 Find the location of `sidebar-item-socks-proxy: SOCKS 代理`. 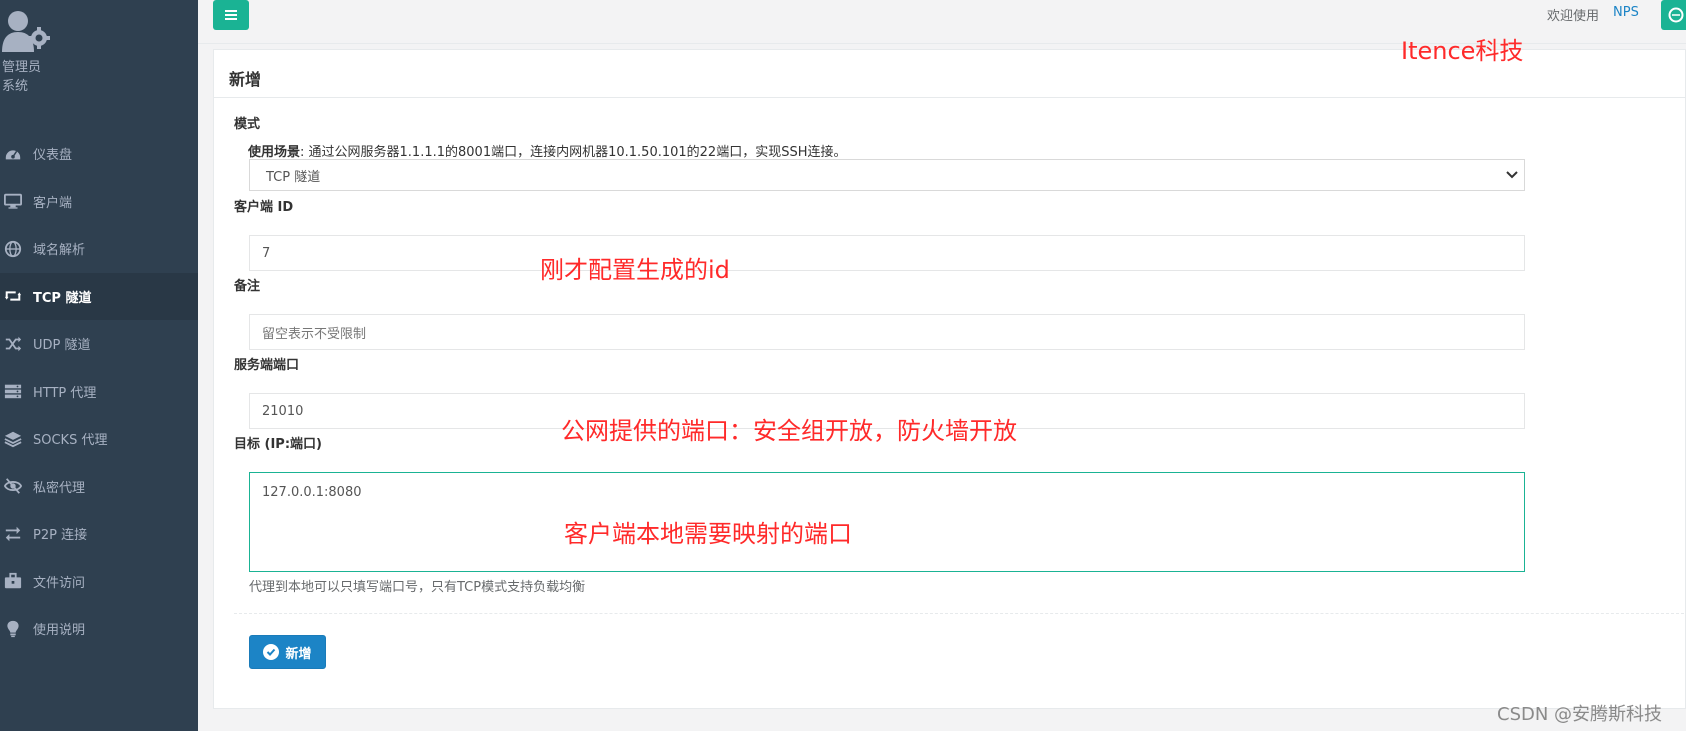

sidebar-item-socks-proxy: SOCKS 代理 is located at coordinates (99, 439).